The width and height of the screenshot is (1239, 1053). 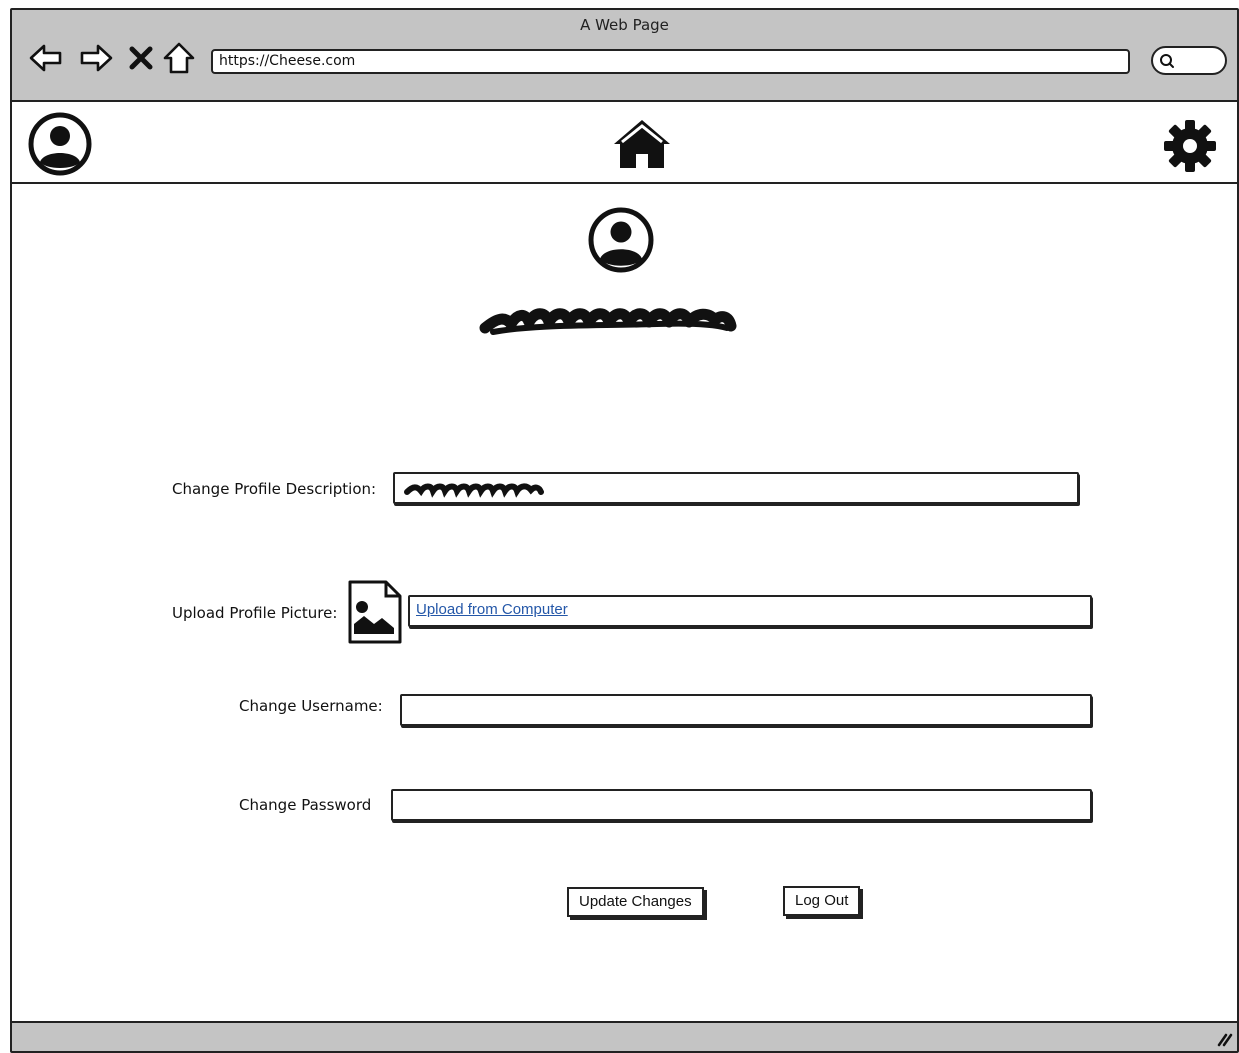 What do you see at coordinates (624, 25) in the screenshot?
I see `window-title: A Web Page` at bounding box center [624, 25].